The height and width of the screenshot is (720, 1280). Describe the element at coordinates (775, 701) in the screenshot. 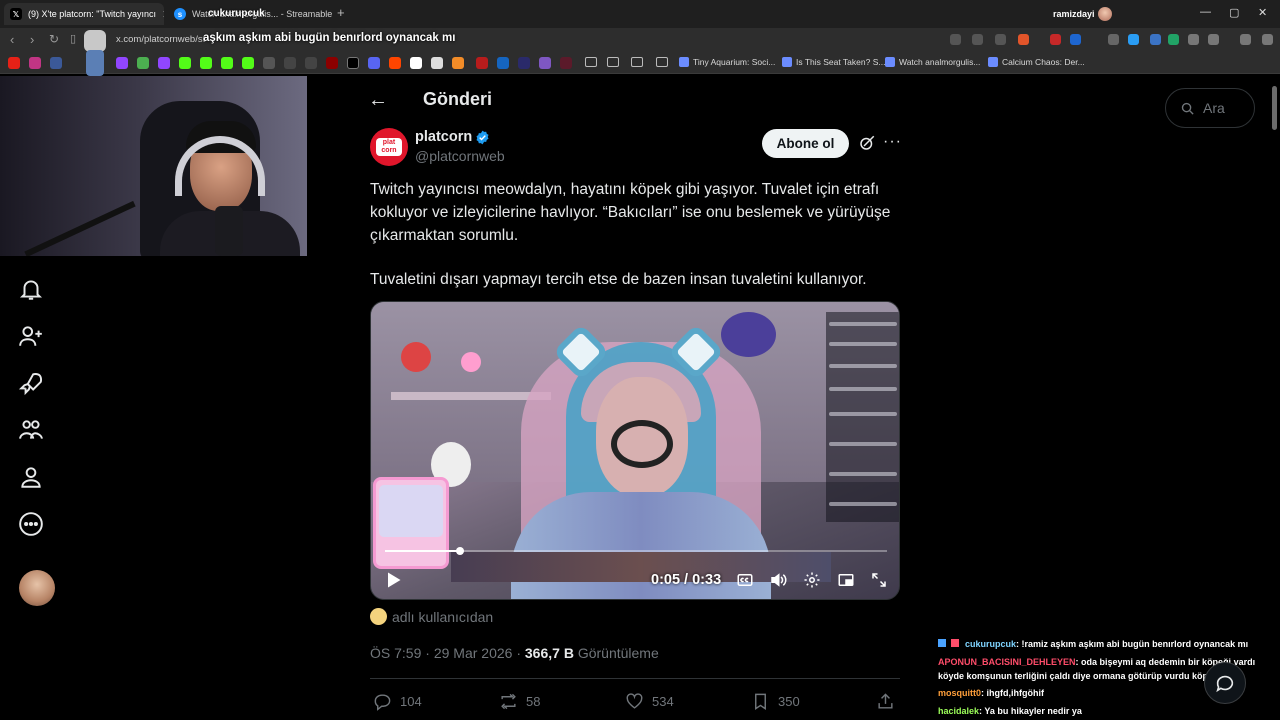

I see `bookmark-button: 350` at that location.